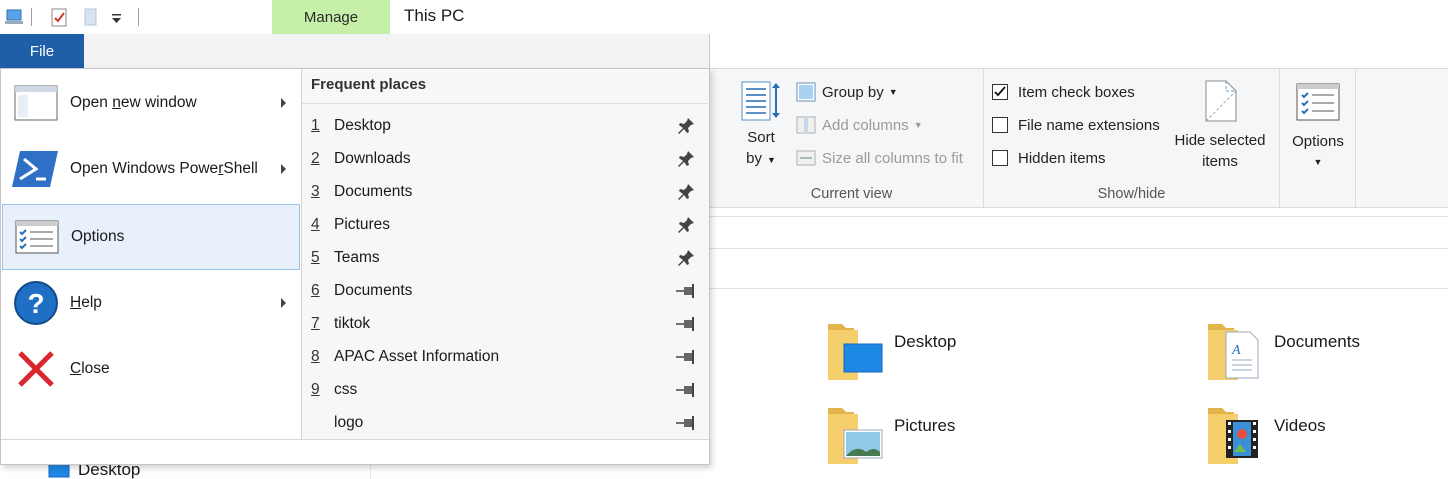 This screenshot has width=1448, height=479. What do you see at coordinates (1076, 125) in the screenshot?
I see `file-name-extensions-toggle: File name extensions` at bounding box center [1076, 125].